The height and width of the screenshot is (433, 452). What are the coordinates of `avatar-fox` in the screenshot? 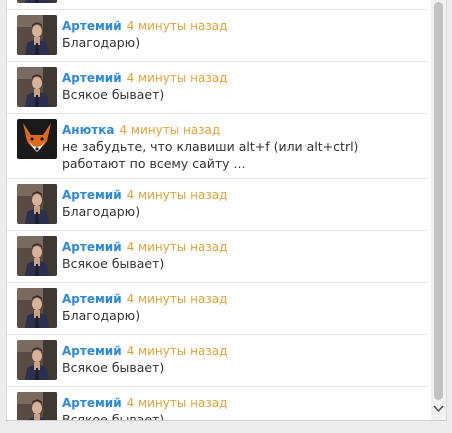 It's located at (37, 139).